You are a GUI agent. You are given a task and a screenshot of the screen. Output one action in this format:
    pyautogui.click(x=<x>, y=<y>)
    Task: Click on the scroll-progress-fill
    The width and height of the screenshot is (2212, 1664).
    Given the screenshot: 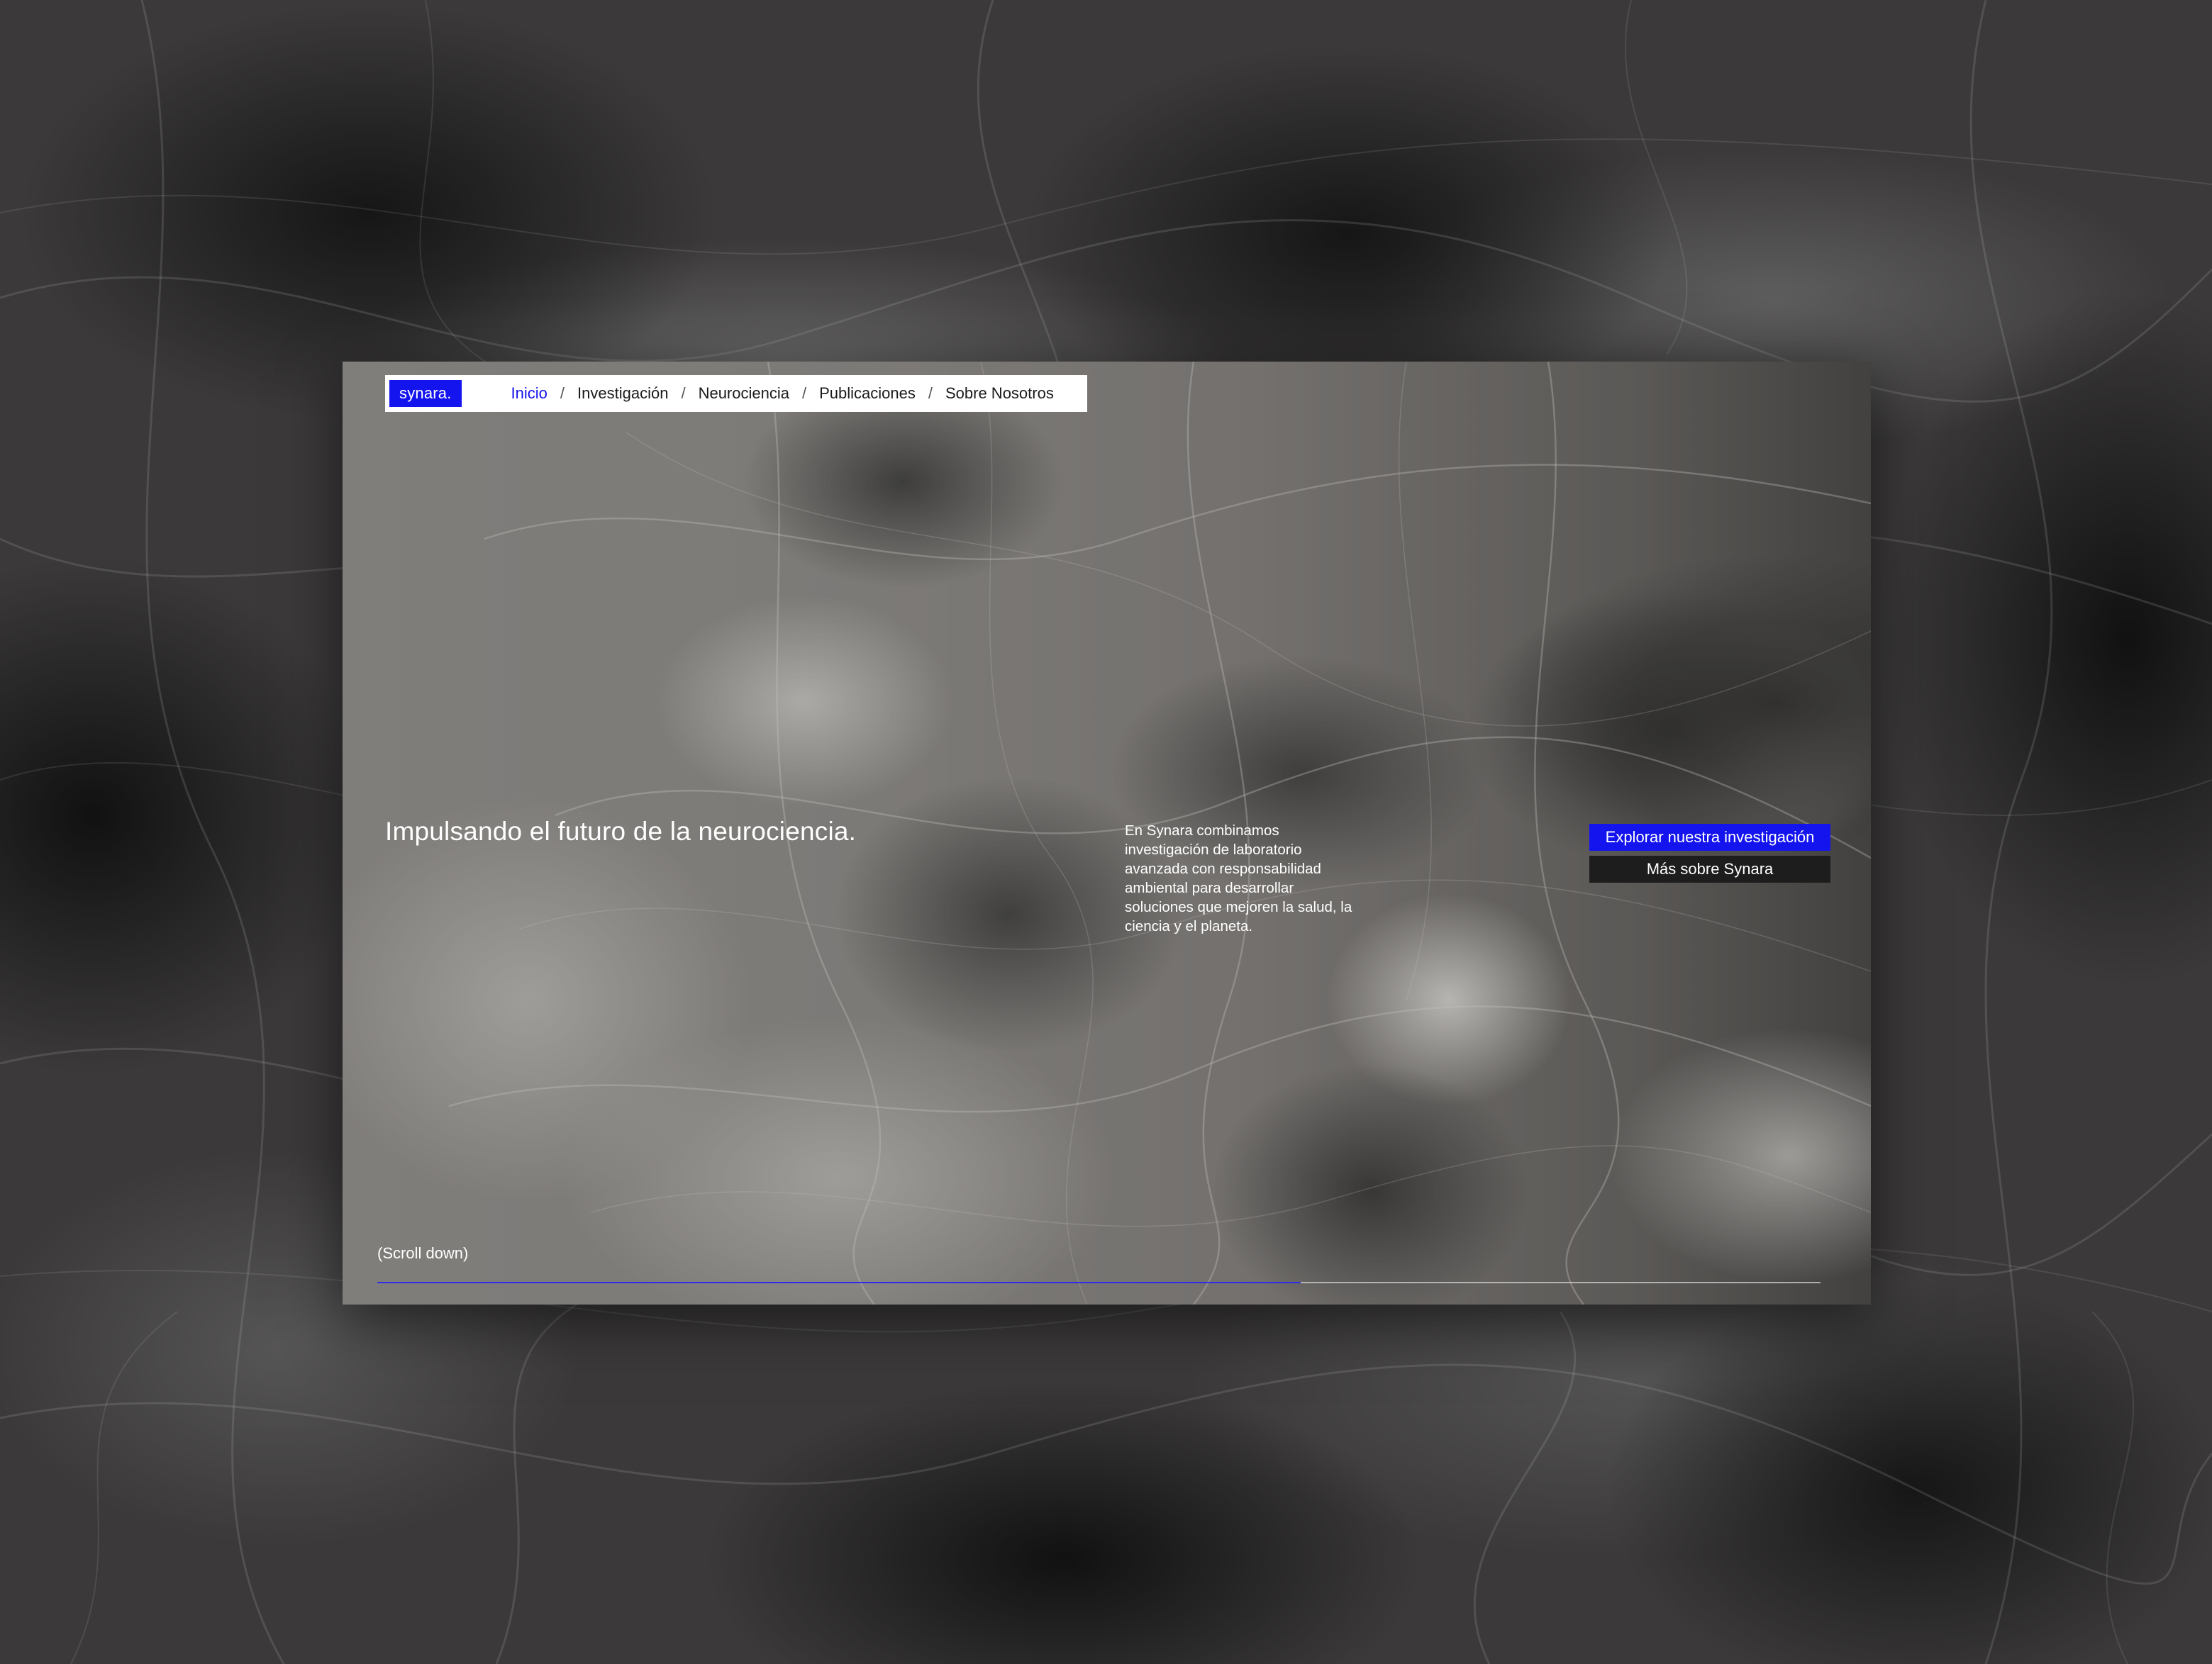 What is the action you would take?
    pyautogui.click(x=839, y=1282)
    